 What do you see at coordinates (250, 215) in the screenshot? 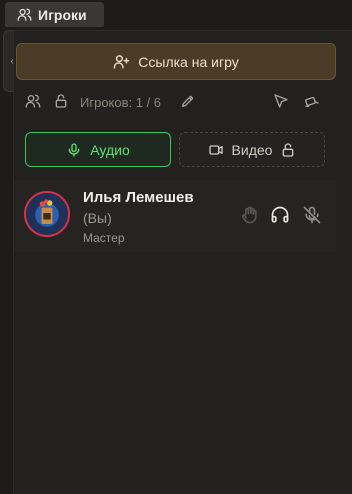
I see `raise-hand-icon` at bounding box center [250, 215].